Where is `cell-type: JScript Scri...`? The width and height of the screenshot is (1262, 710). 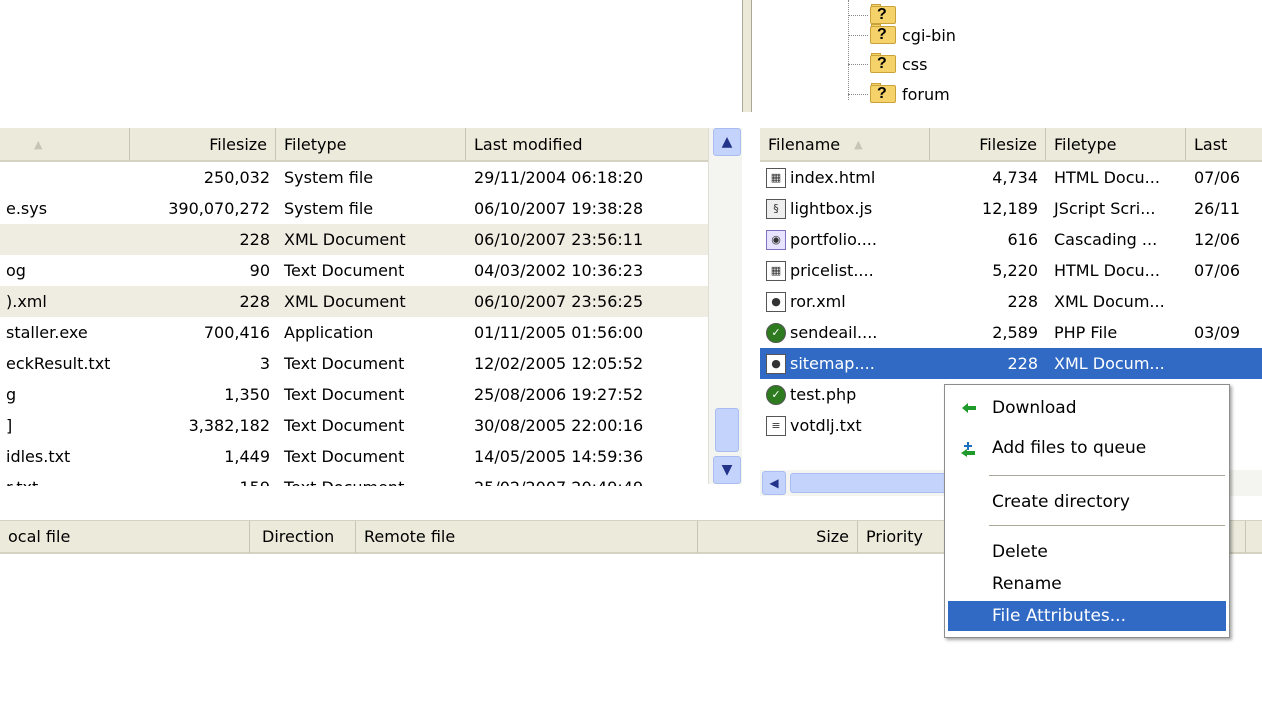
cell-type: JScript Scri... is located at coordinates (1105, 208).